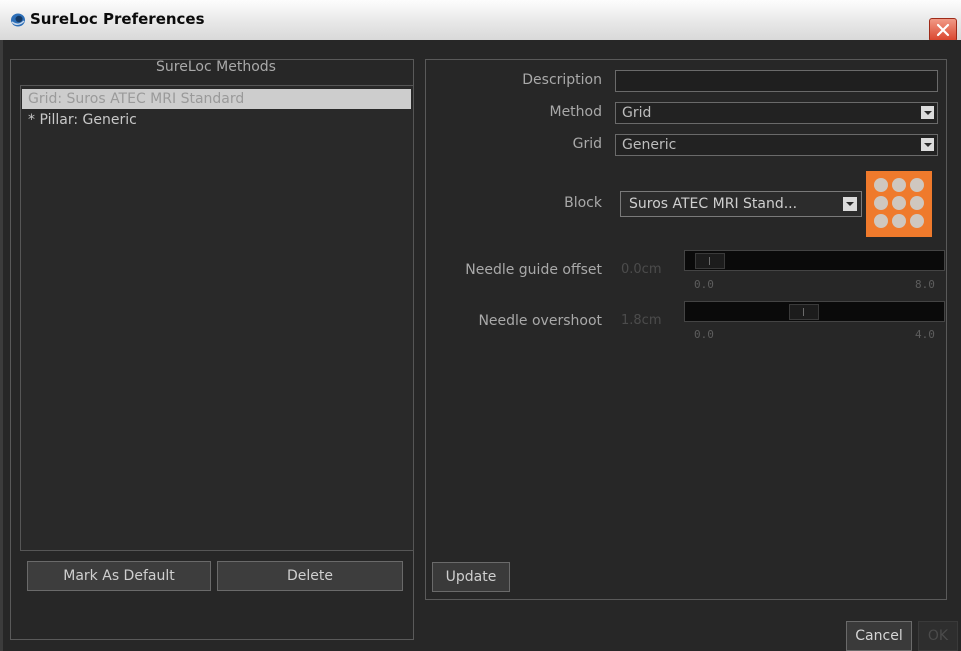  Describe the element at coordinates (649, 145) in the screenshot. I see `grid-value: Generic` at that location.